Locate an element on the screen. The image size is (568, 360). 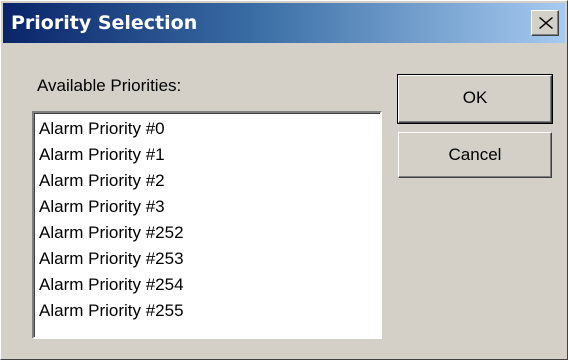
list-item: Alarm Priority #253 is located at coordinates (209, 259).